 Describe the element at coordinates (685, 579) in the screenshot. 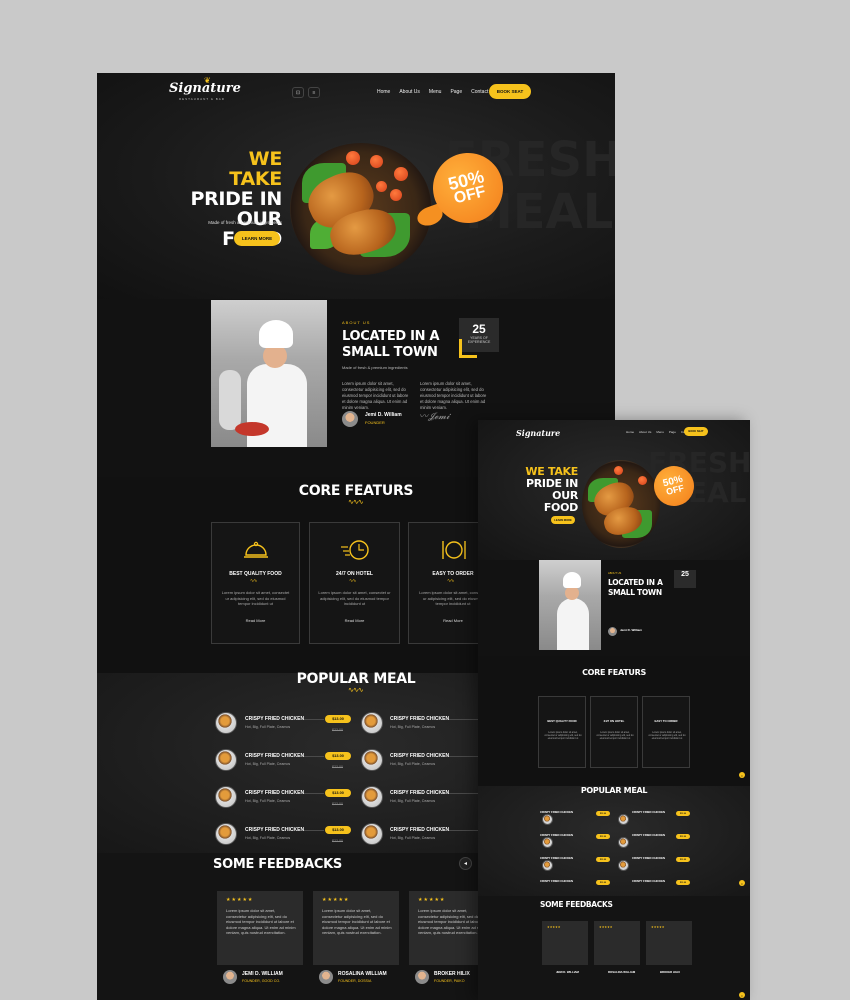

I see `mini-experience-box: 25` at that location.